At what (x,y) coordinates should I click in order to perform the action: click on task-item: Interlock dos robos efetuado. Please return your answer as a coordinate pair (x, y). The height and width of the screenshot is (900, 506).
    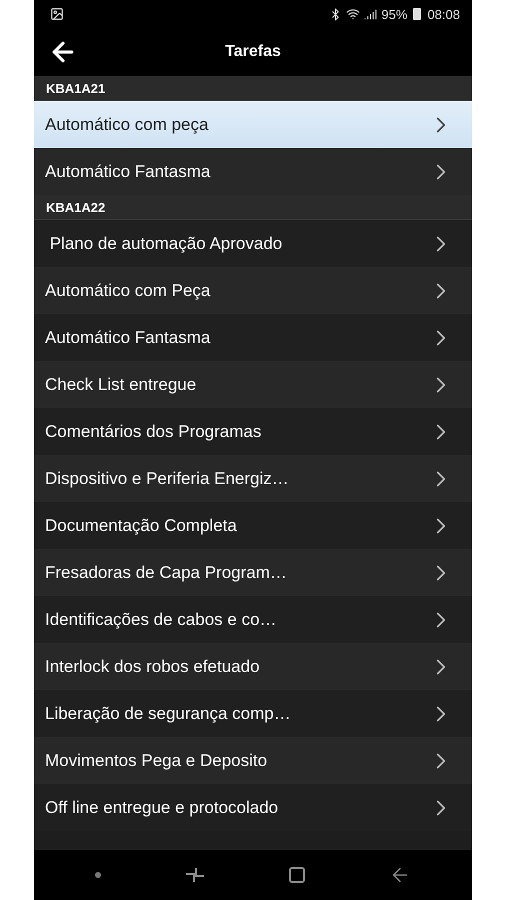
    Looking at the image, I should click on (253, 666).